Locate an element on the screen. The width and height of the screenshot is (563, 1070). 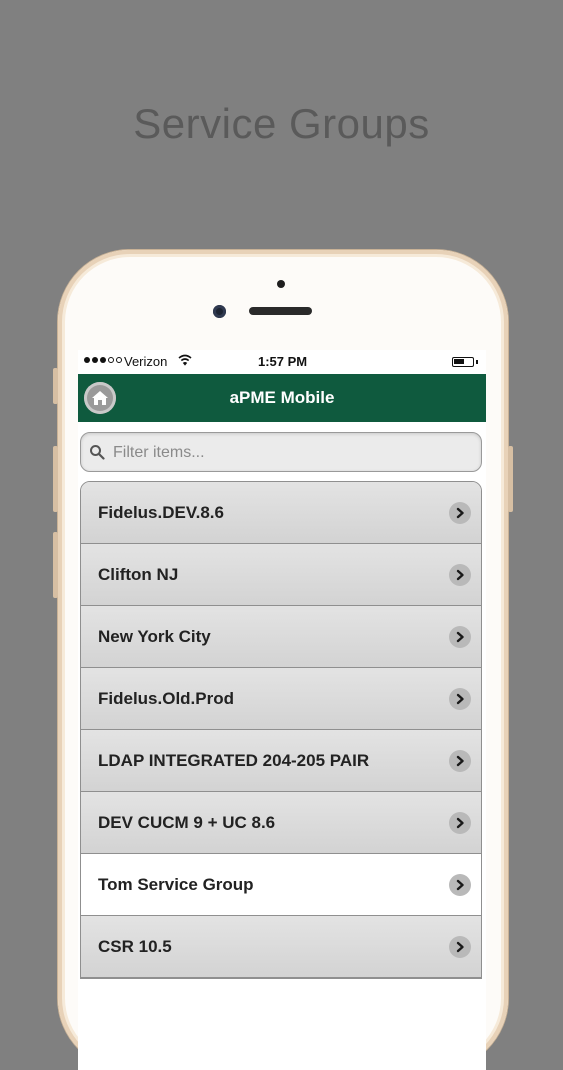
filter-field is located at coordinates (281, 452).